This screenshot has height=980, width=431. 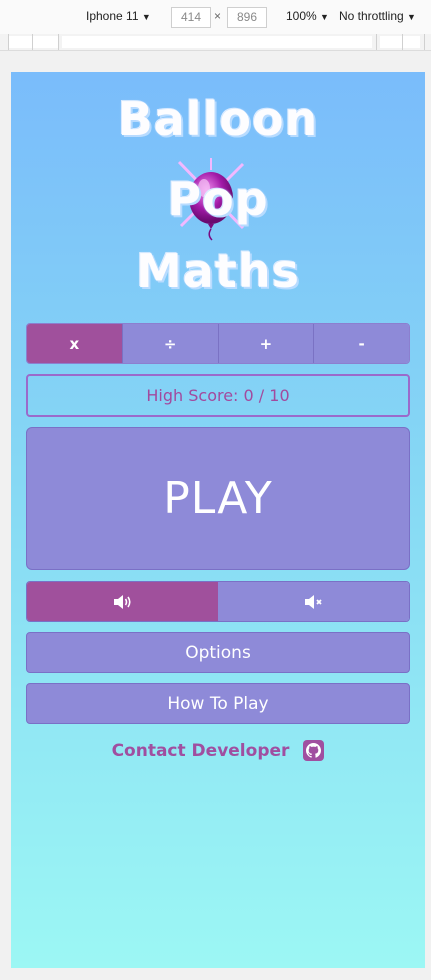 What do you see at coordinates (266, 343) in the screenshot?
I see `operation-add-button: +` at bounding box center [266, 343].